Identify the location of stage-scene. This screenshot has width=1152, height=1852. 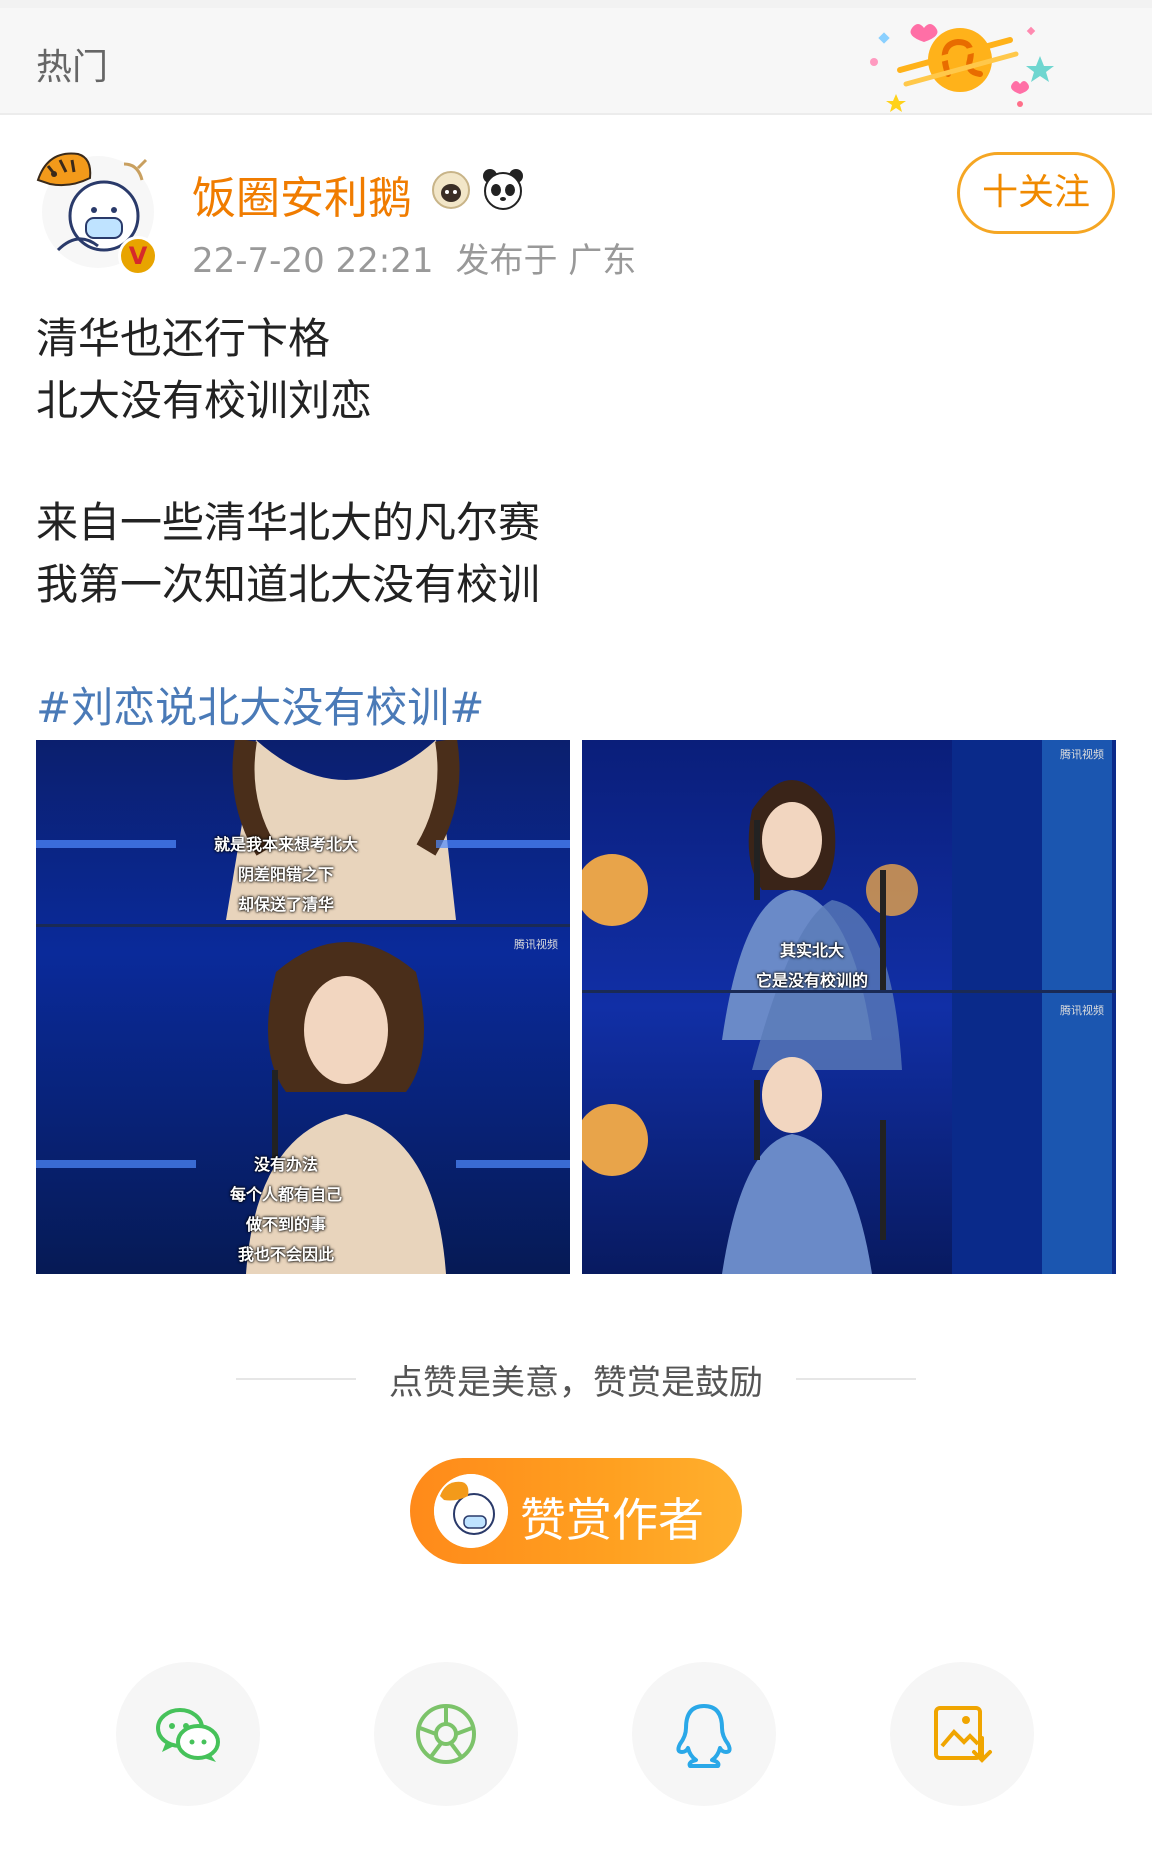
(849, 1007).